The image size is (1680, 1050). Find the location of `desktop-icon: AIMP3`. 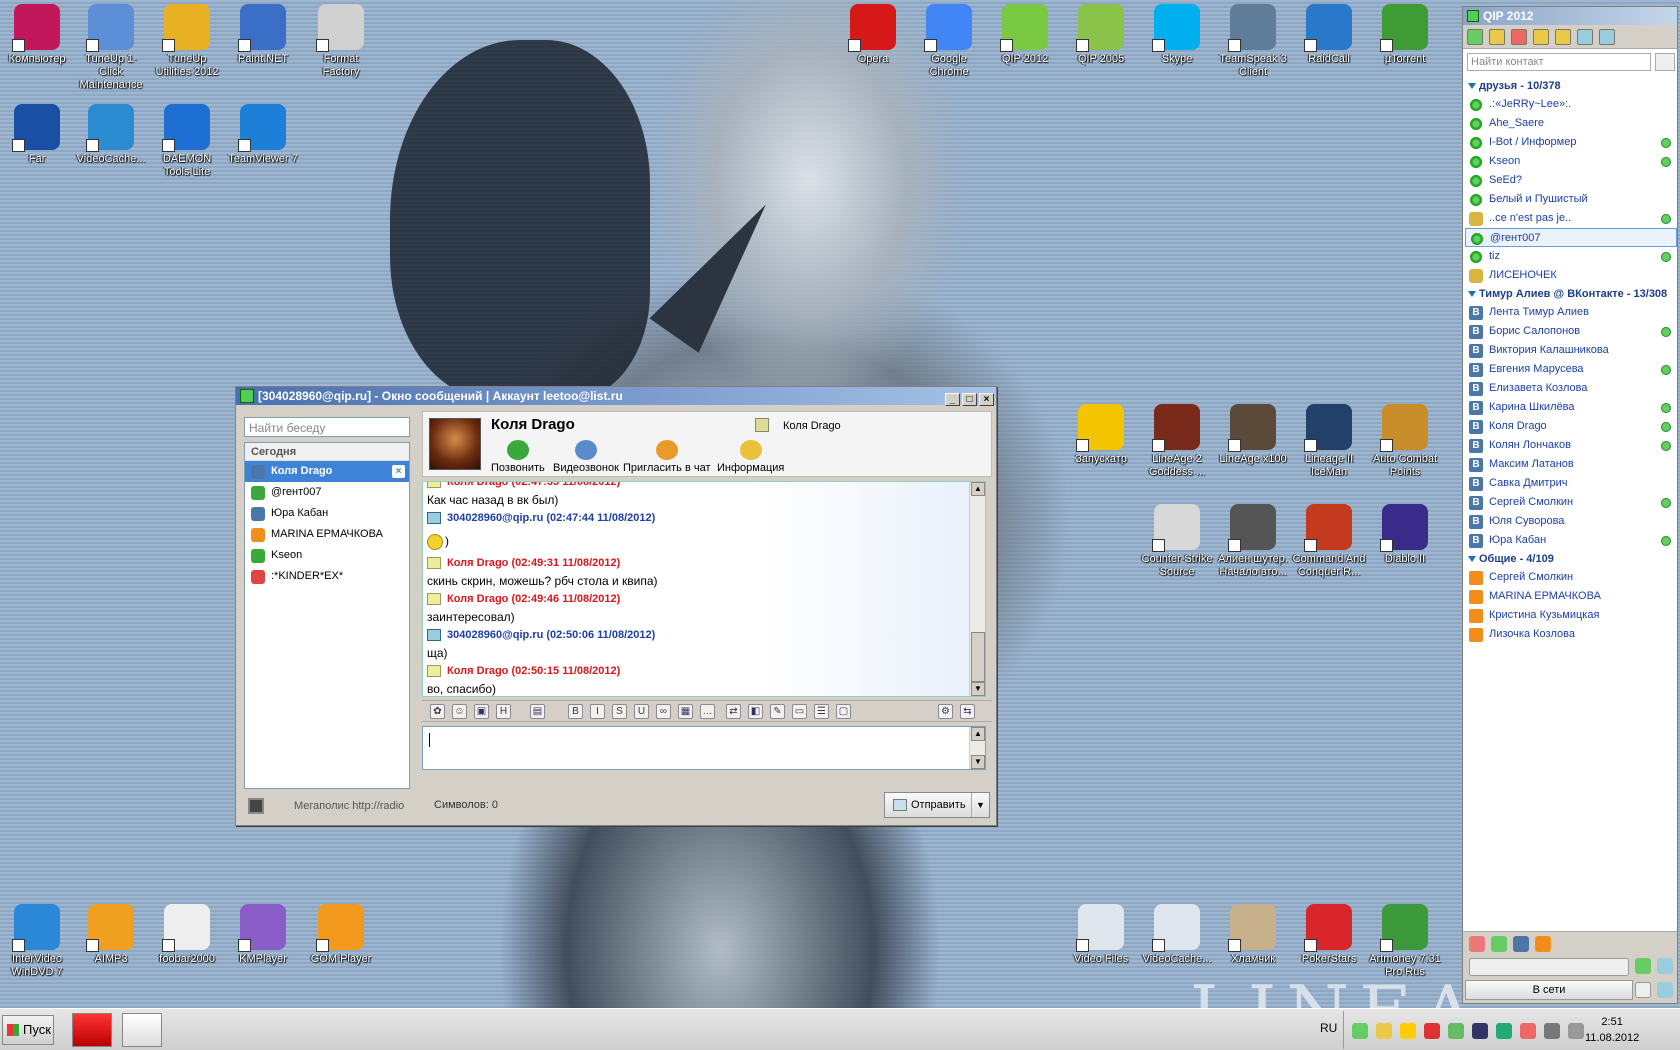

desktop-icon: AIMP3 is located at coordinates (111, 935).